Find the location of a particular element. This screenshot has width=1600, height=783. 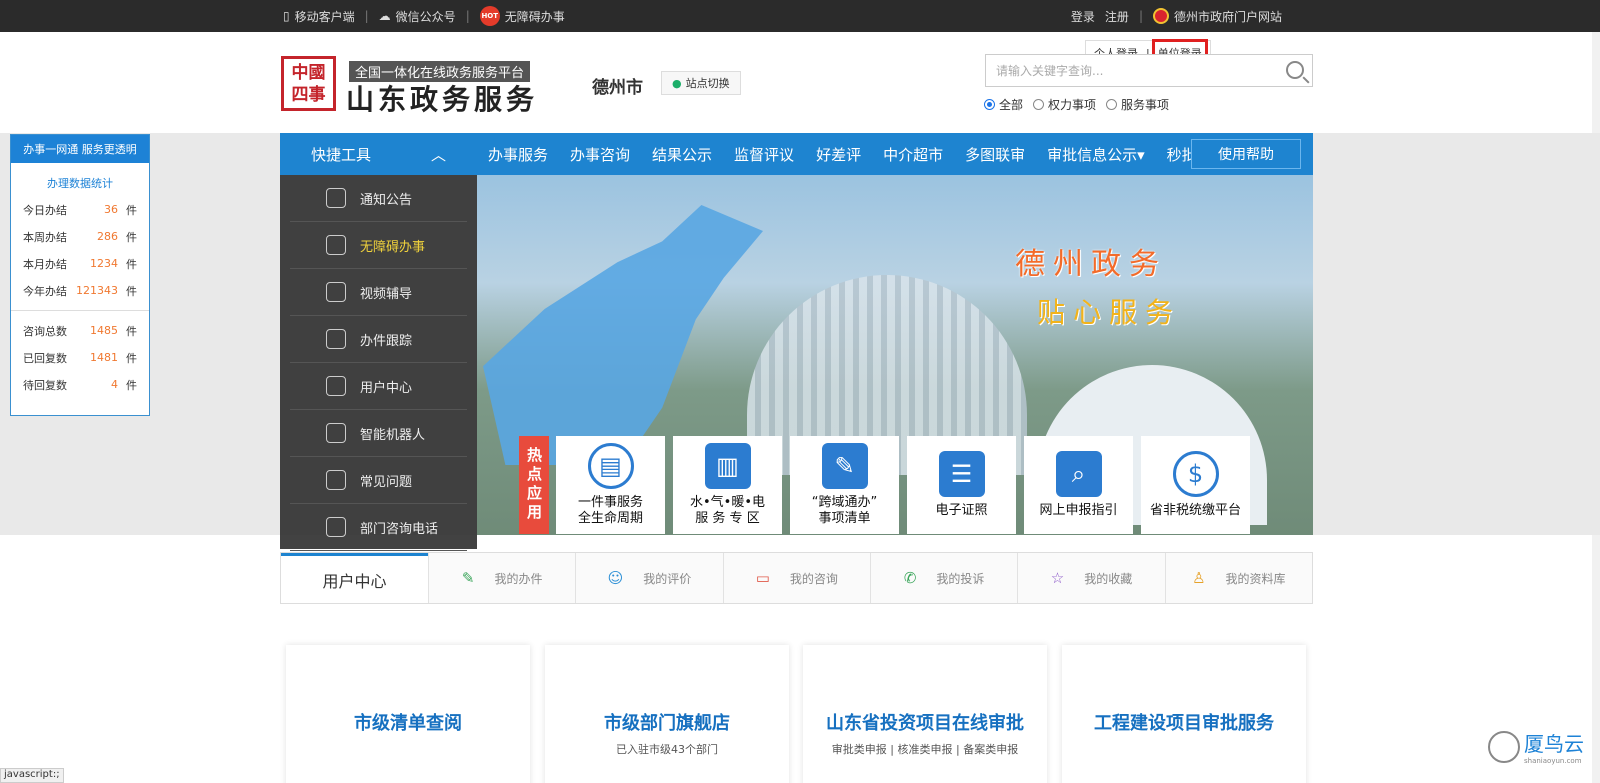

help-button: 使用帮助 is located at coordinates (1246, 154).